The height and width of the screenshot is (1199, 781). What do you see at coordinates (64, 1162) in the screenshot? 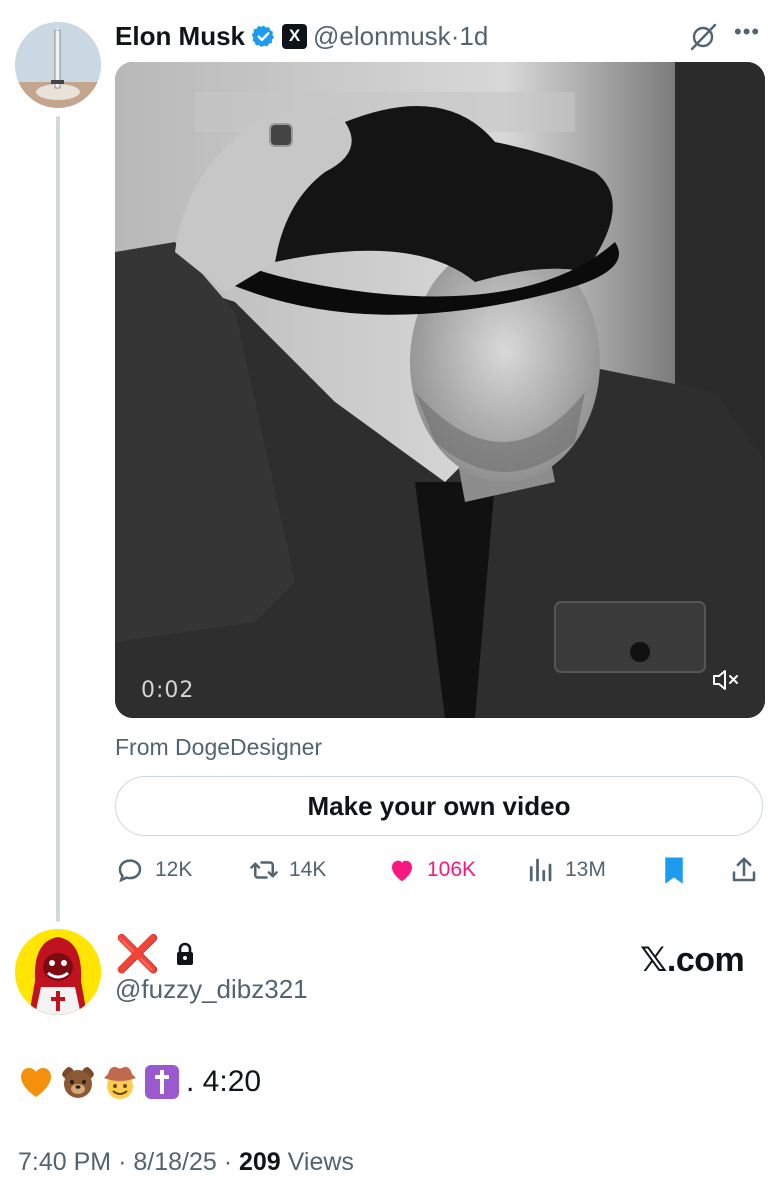
I see `post-time: 7:40 PM` at bounding box center [64, 1162].